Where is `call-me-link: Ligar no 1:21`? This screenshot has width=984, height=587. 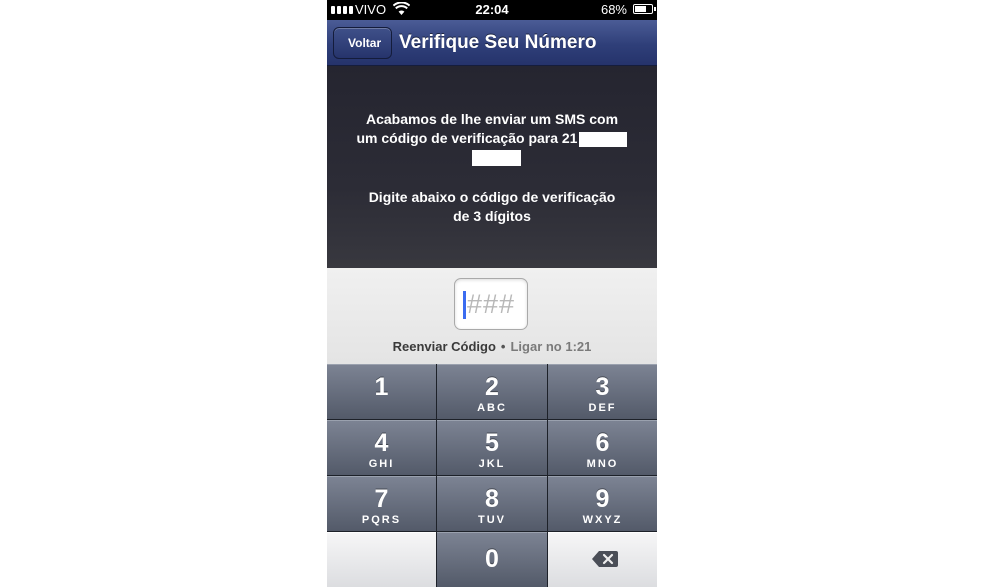 call-me-link: Ligar no 1:21 is located at coordinates (550, 346).